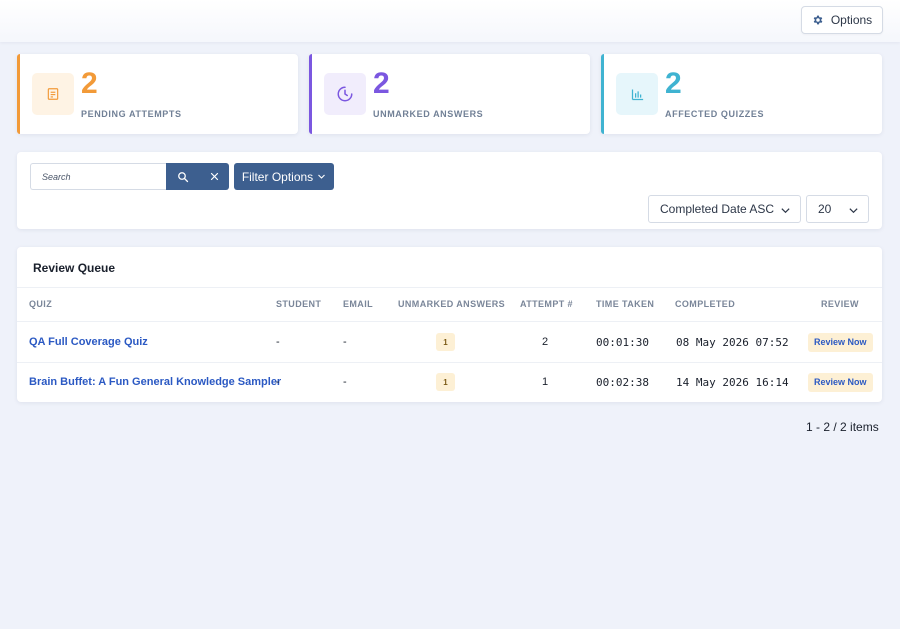 The height and width of the screenshot is (629, 900). Describe the element at coordinates (705, 304) in the screenshot. I see `column-header-completed: COMPLETED` at that location.